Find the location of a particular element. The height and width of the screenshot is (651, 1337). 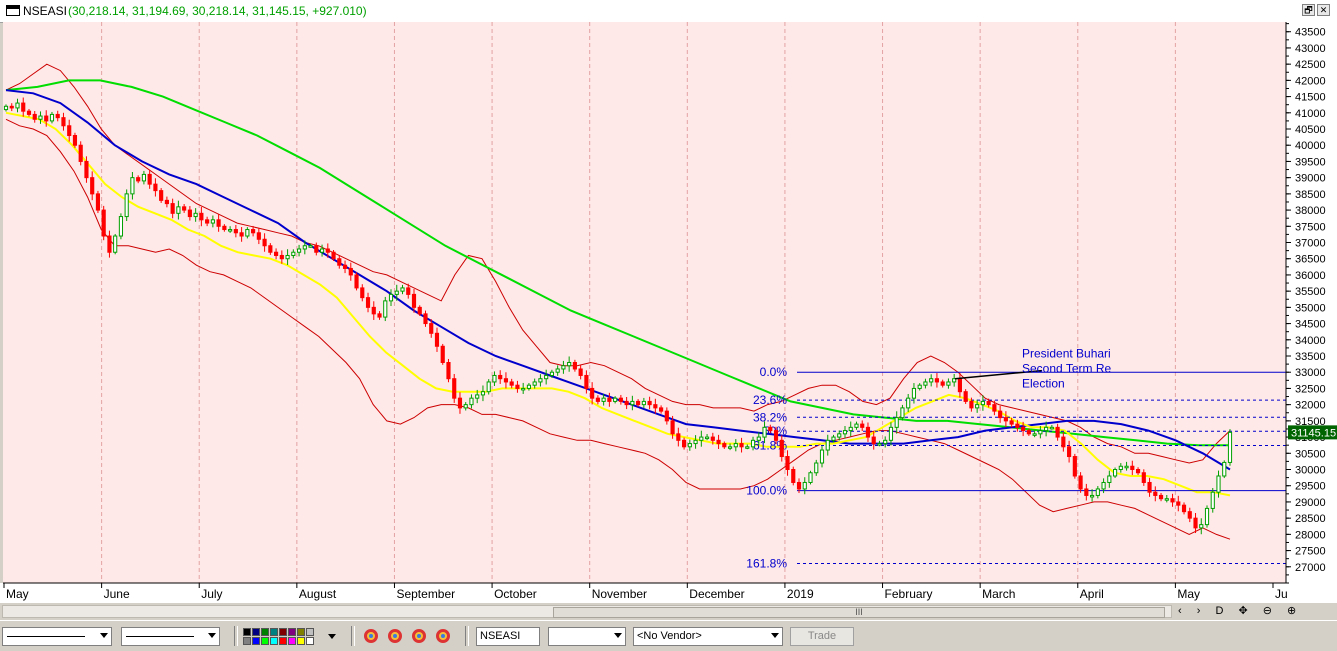

color-palette is located at coordinates (284, 636).